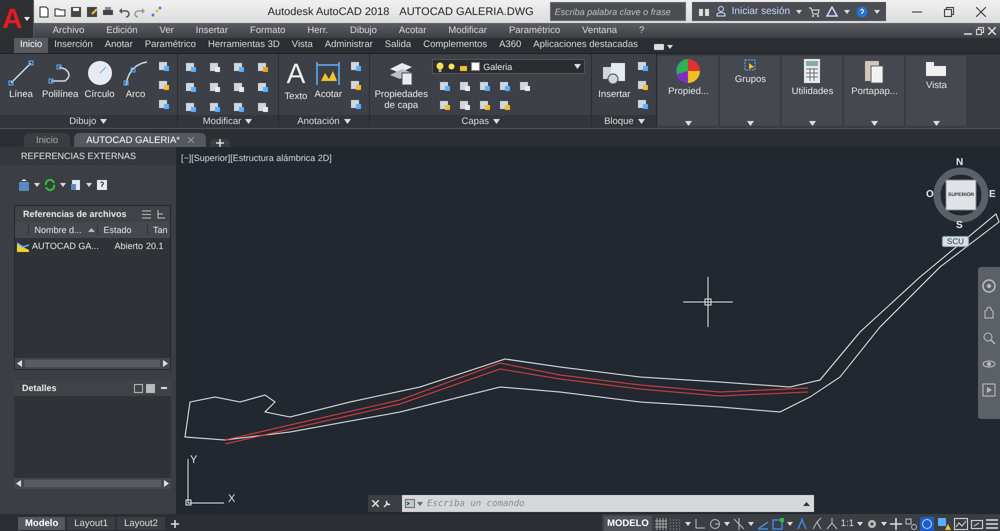 This screenshot has width=1000, height=531. What do you see at coordinates (317, 30) in the screenshot?
I see `menu-item: Herr.` at bounding box center [317, 30].